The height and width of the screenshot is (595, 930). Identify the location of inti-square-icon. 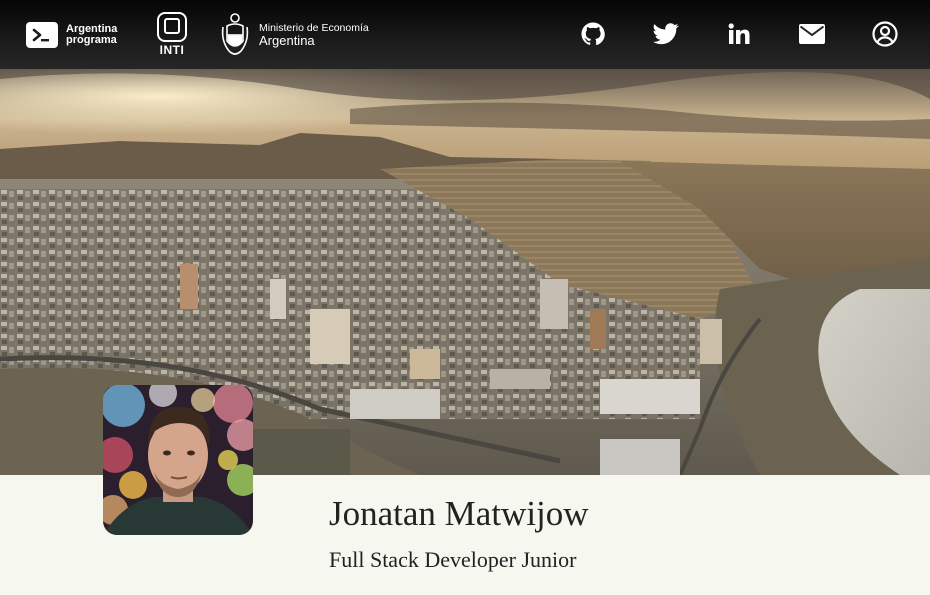
(172, 27).